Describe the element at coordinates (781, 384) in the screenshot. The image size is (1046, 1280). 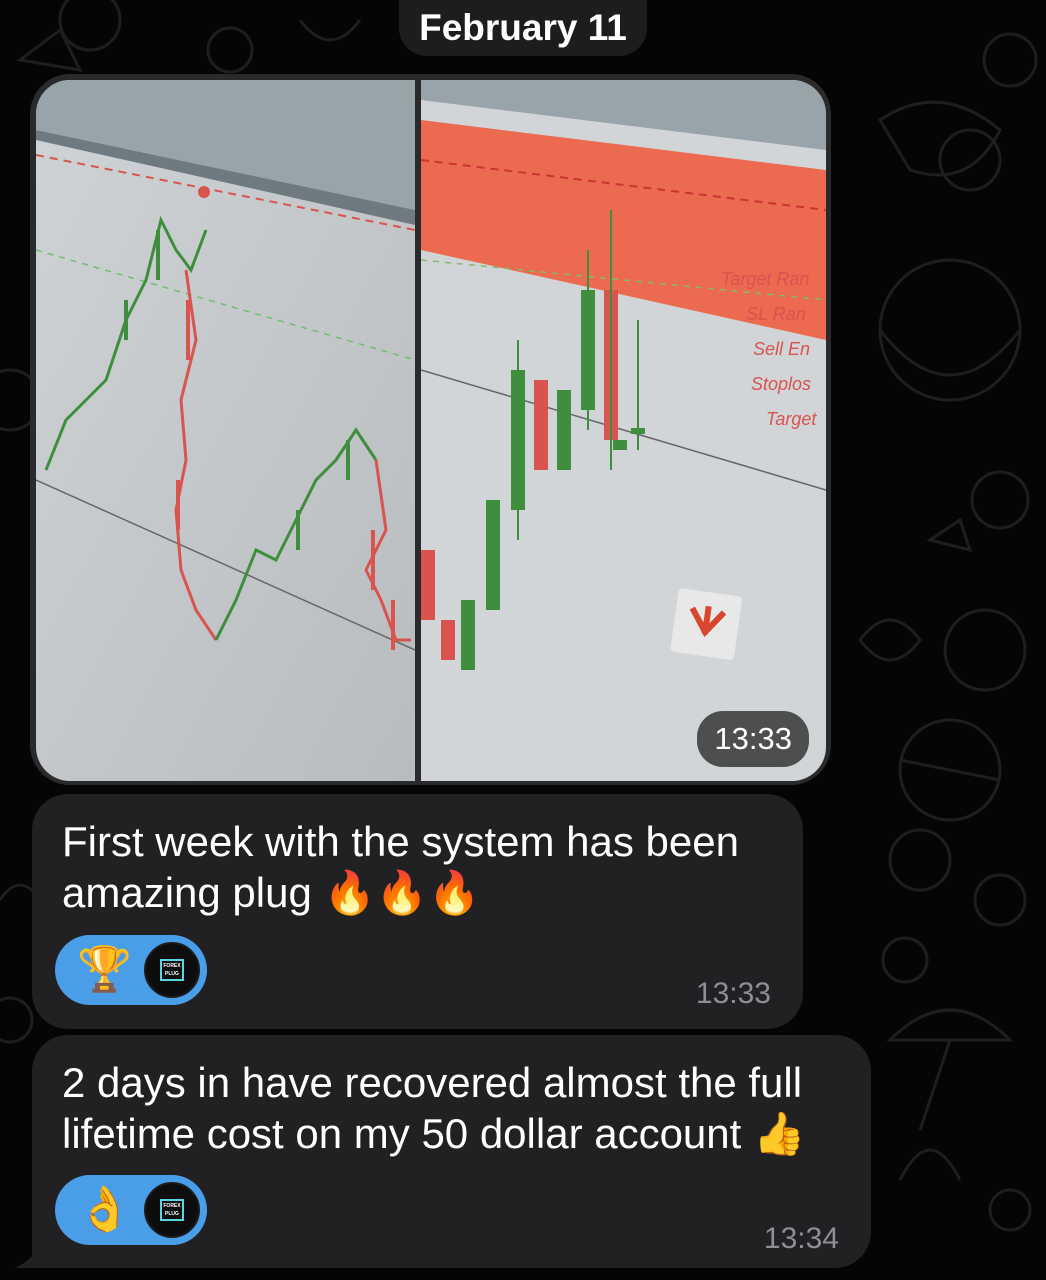
I see `chart-label-stoploss: Stoplos` at that location.